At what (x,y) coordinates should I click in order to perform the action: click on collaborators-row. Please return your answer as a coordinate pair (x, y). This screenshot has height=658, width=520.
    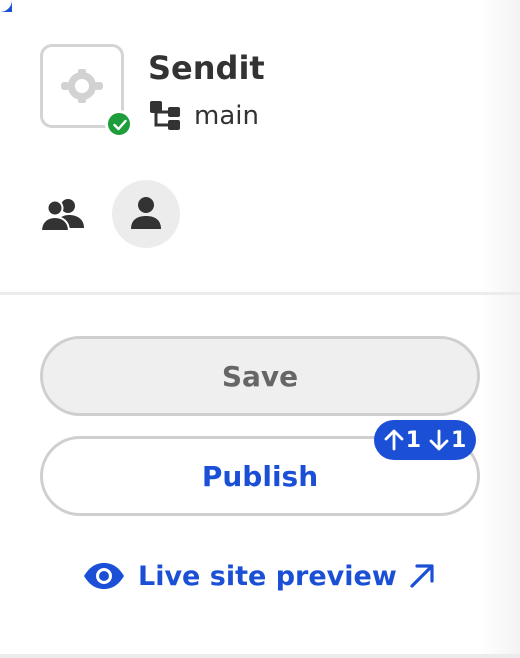
    Looking at the image, I should click on (140, 214).